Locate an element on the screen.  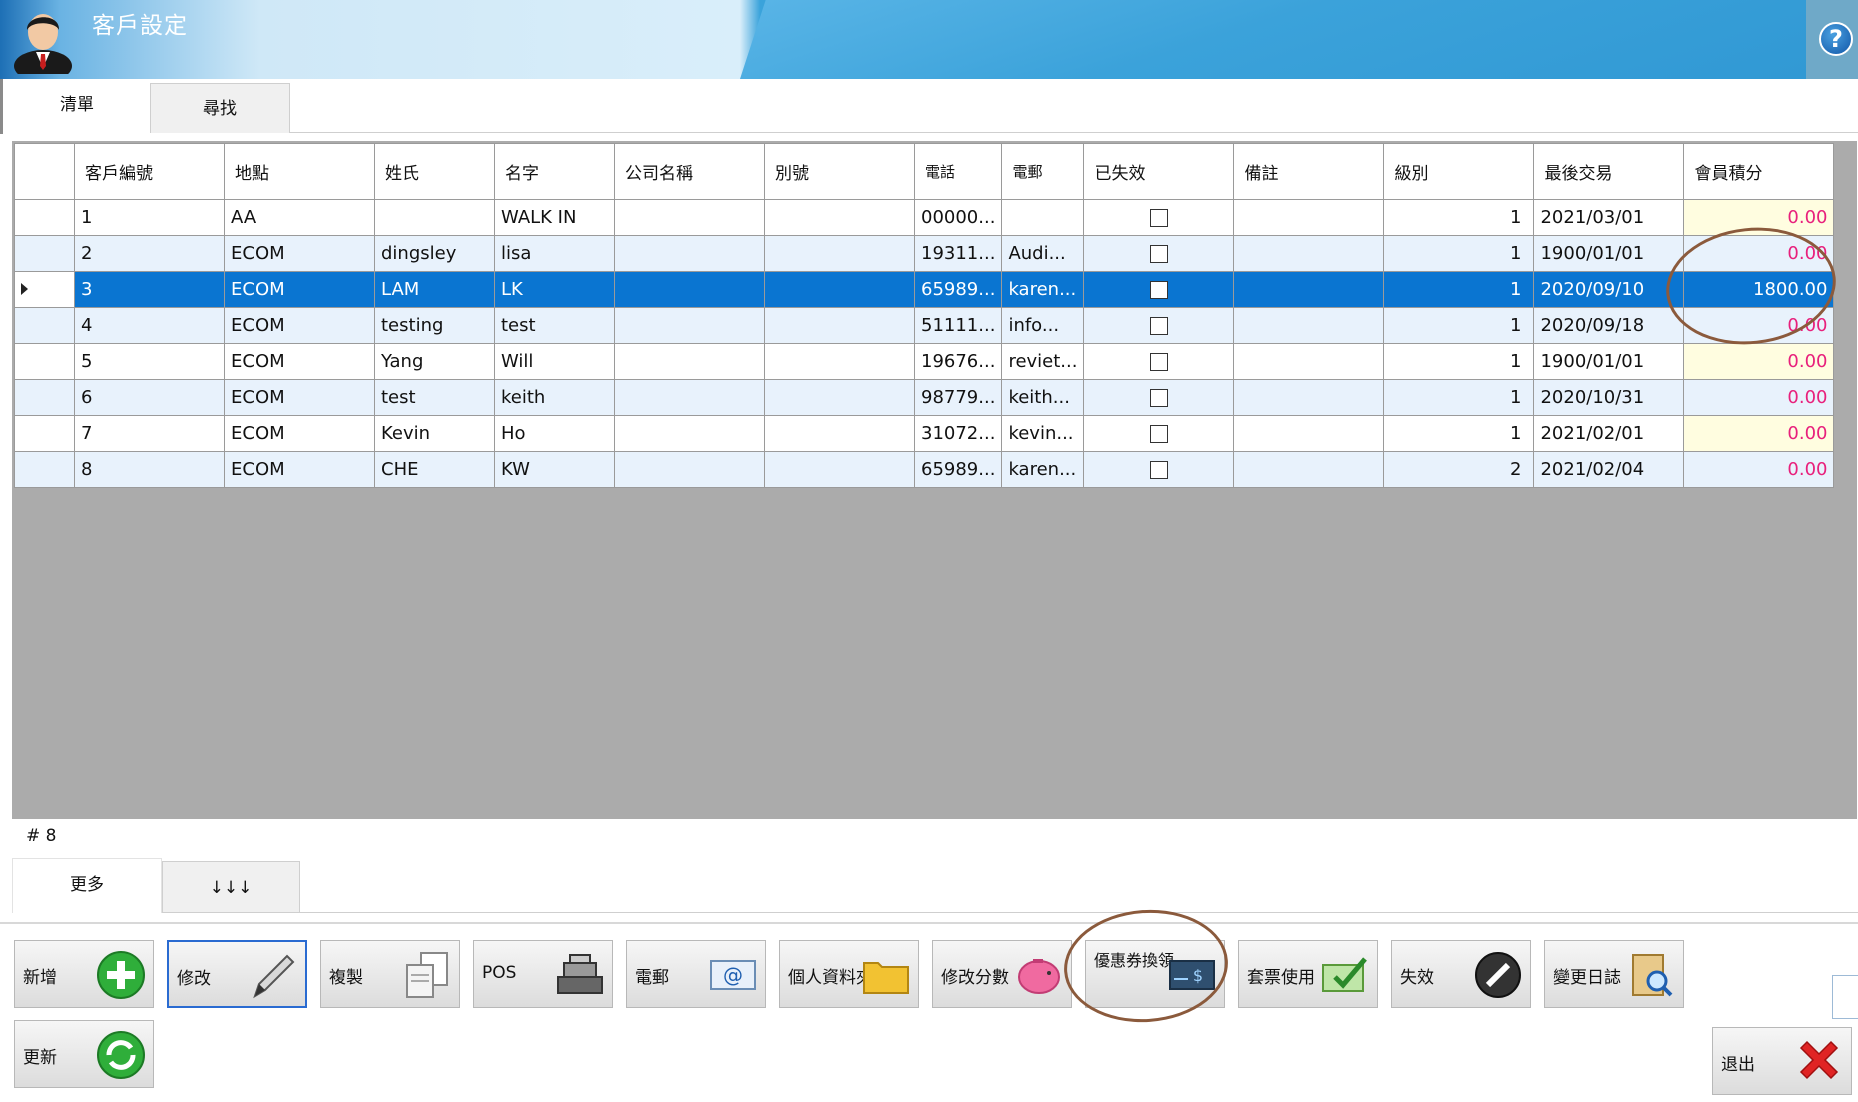
column-header-phone: 電話 is located at coordinates (958, 171).